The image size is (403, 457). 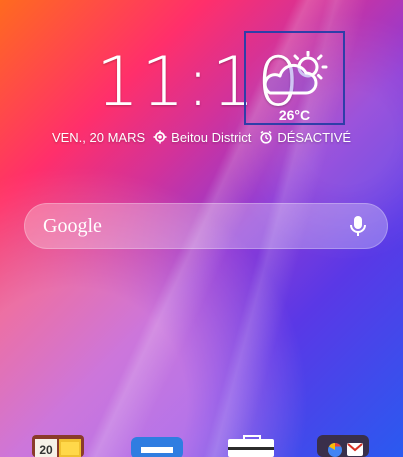 I want to click on partly-cloudy-icon, so click(x=295, y=73).